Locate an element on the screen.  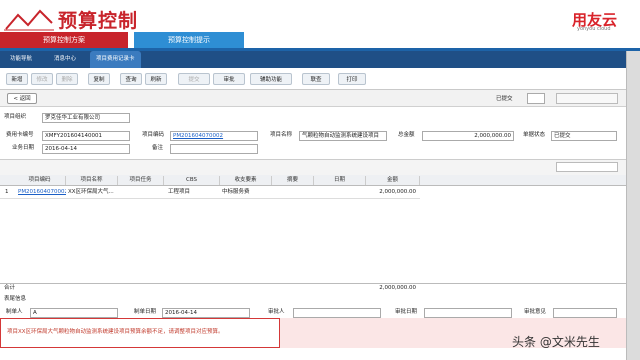
grid-total-label: 合计 is located at coordinates (10, 288).